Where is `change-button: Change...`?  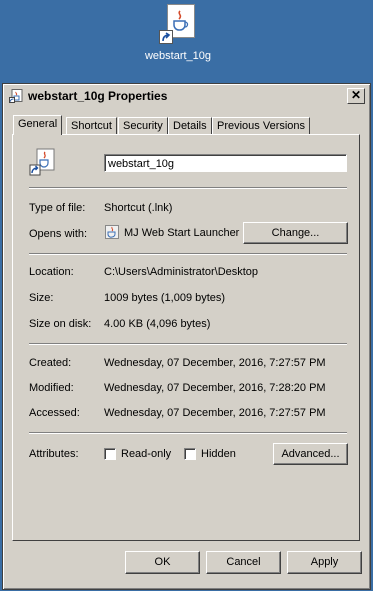
change-button: Change... is located at coordinates (295, 233).